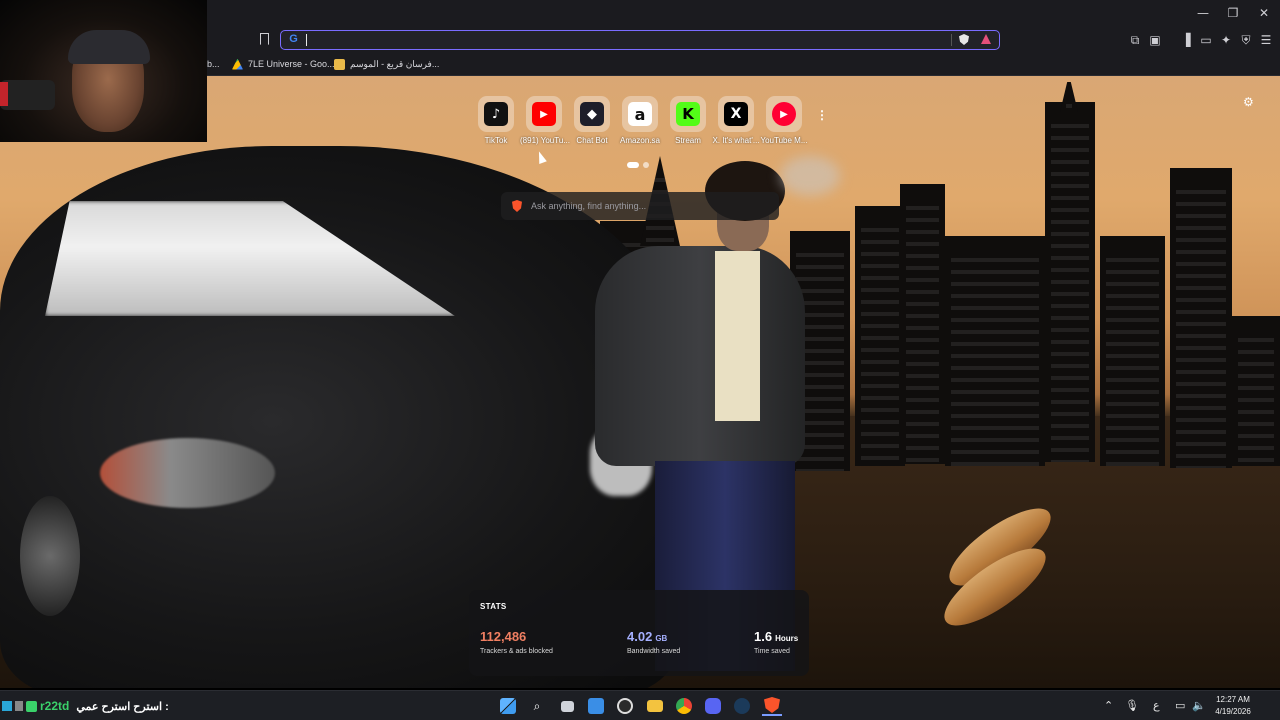 The image size is (1280, 720). I want to click on chrome-glyph, so click(684, 706).